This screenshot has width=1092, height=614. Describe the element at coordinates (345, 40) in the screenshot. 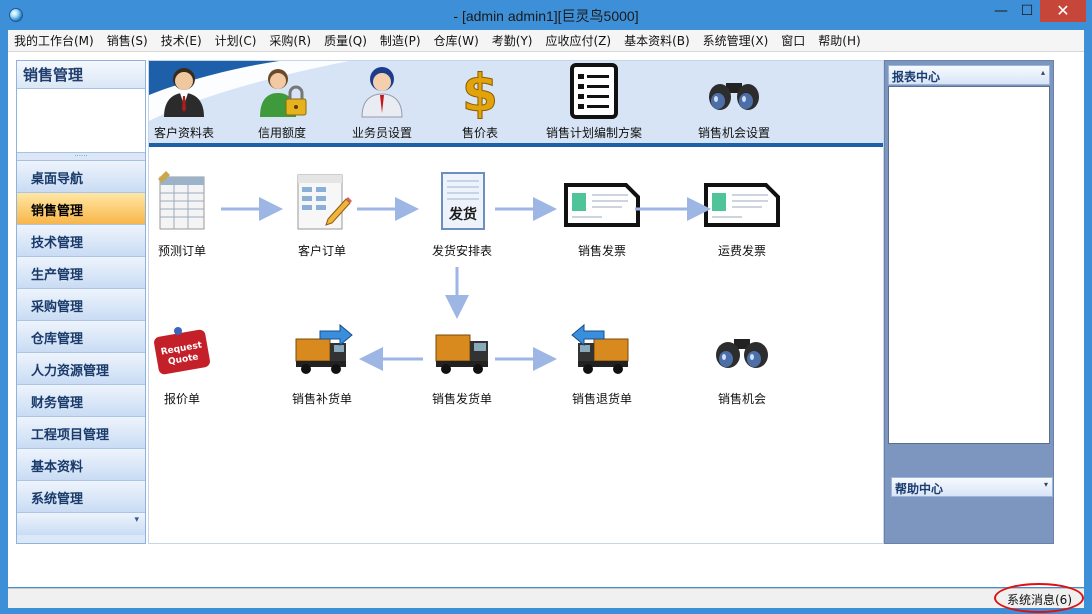

I see `menu-quality: 质量(Q)` at that location.